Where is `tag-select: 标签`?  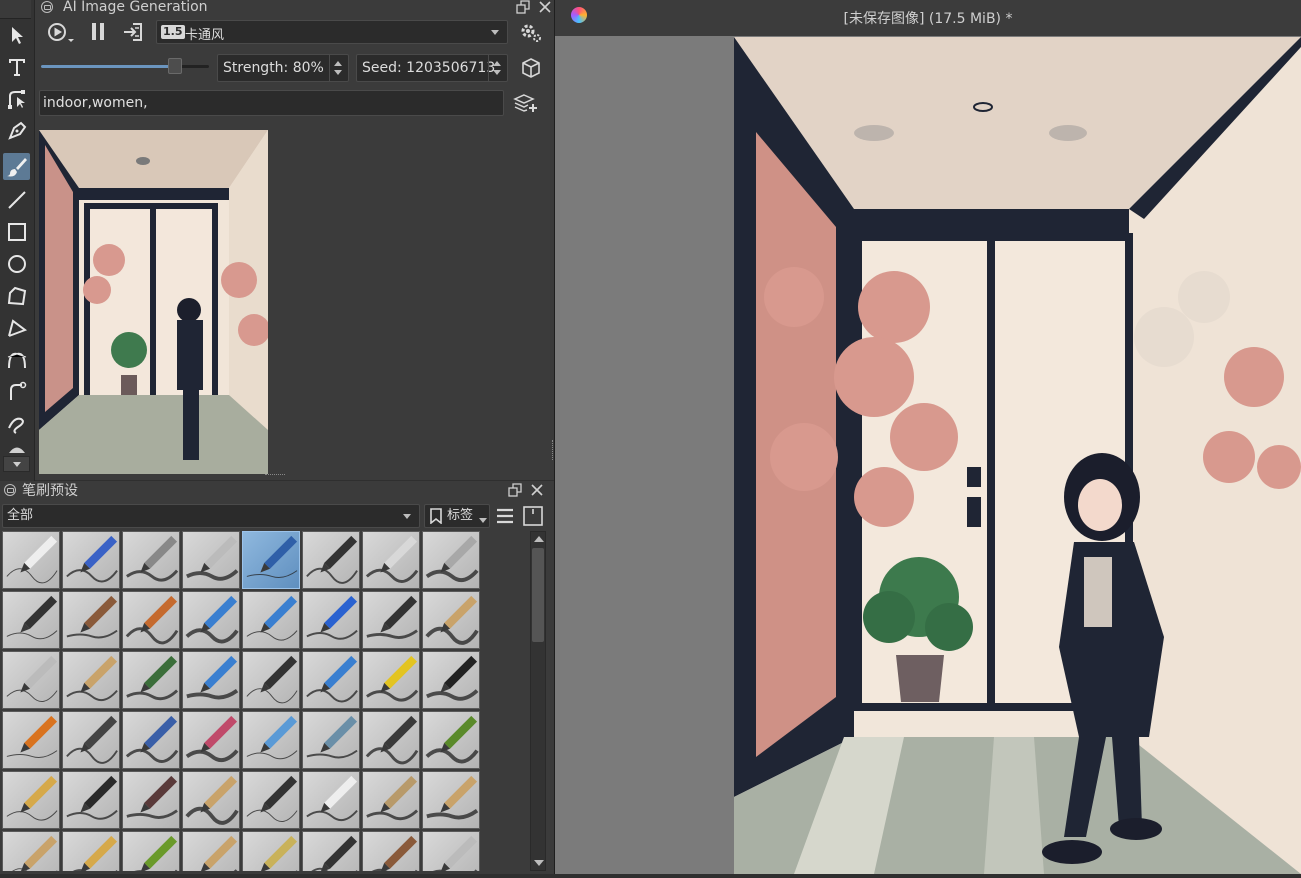 tag-select: 标签 is located at coordinates (457, 516).